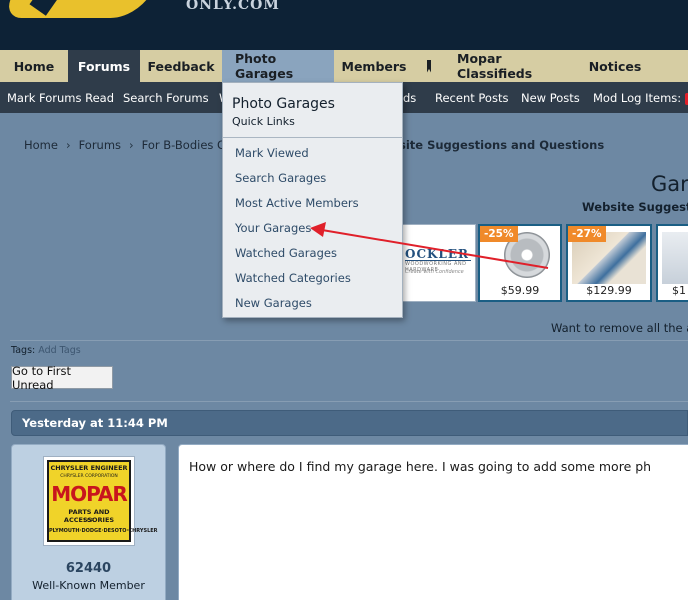  I want to click on dropdown-item-search-garages: Search Garages, so click(280, 178).